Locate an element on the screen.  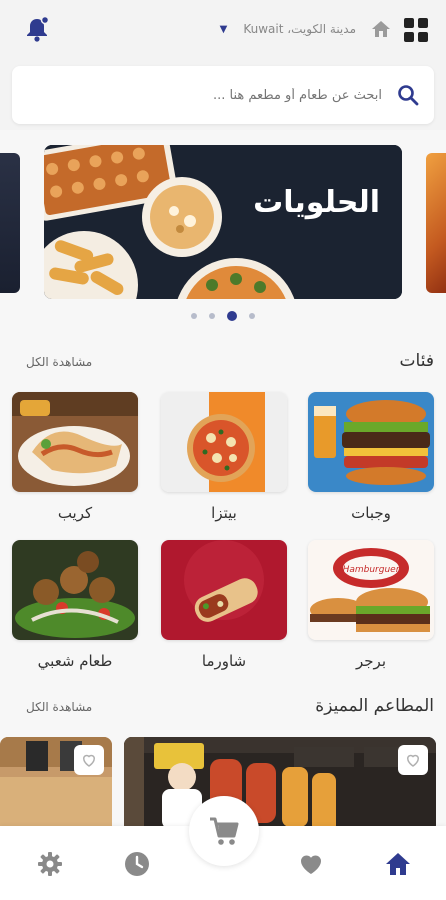
notification-bell-icon is located at coordinates (37, 29).